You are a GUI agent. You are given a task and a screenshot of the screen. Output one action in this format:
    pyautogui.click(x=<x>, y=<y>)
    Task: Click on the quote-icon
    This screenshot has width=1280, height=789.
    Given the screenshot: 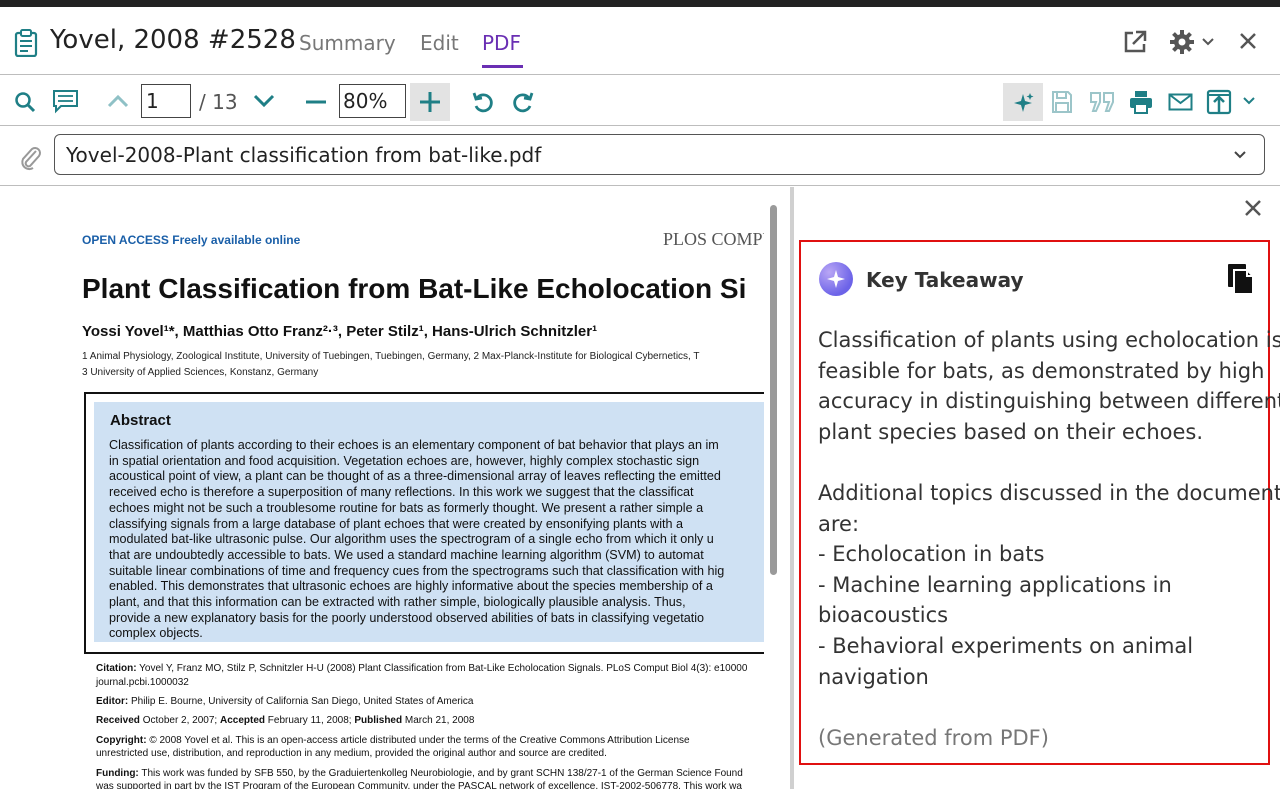 What is the action you would take?
    pyautogui.click(x=1102, y=102)
    